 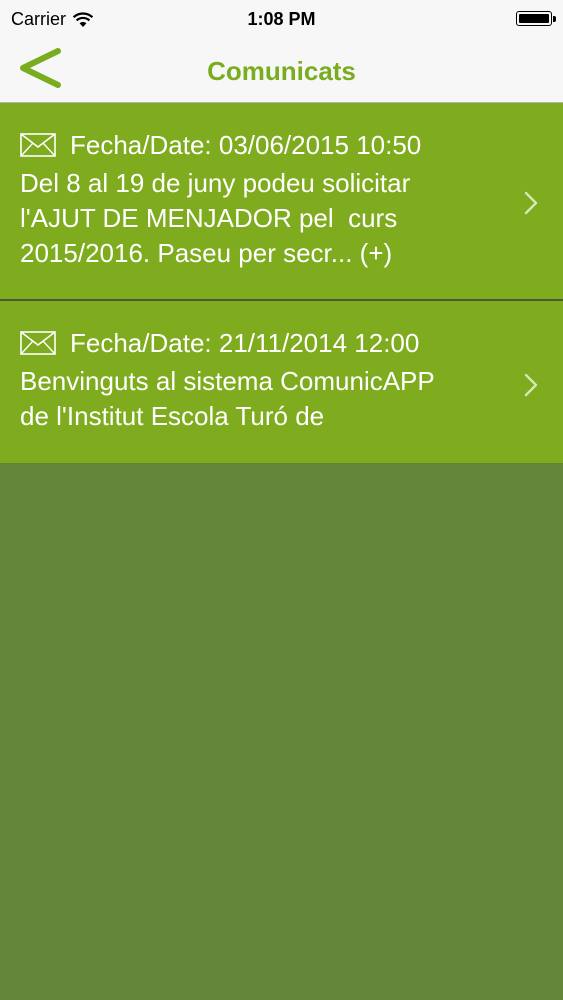 I want to click on status-bar: Carrier 1:08 PM, so click(x=281, y=19).